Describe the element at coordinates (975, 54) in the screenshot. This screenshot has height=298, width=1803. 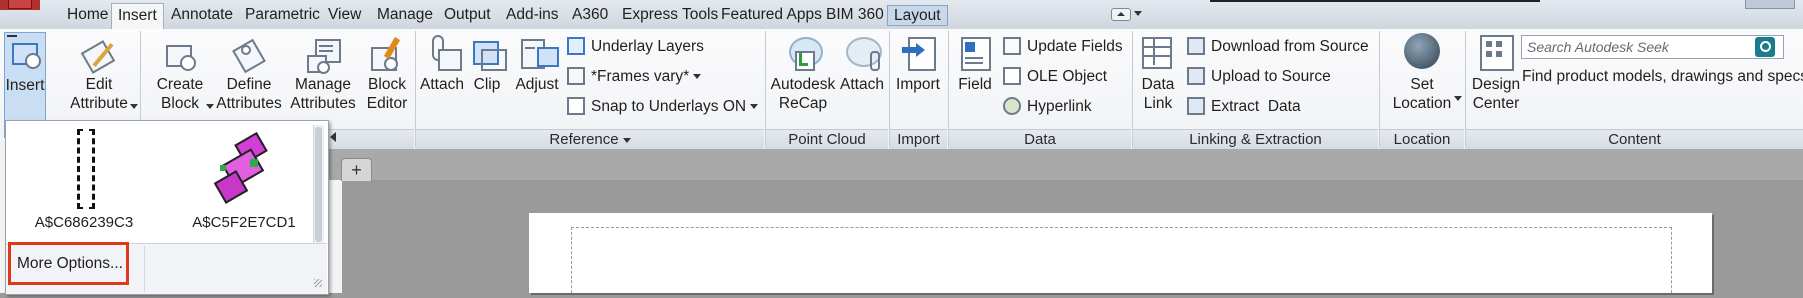
I see `field-icon` at that location.